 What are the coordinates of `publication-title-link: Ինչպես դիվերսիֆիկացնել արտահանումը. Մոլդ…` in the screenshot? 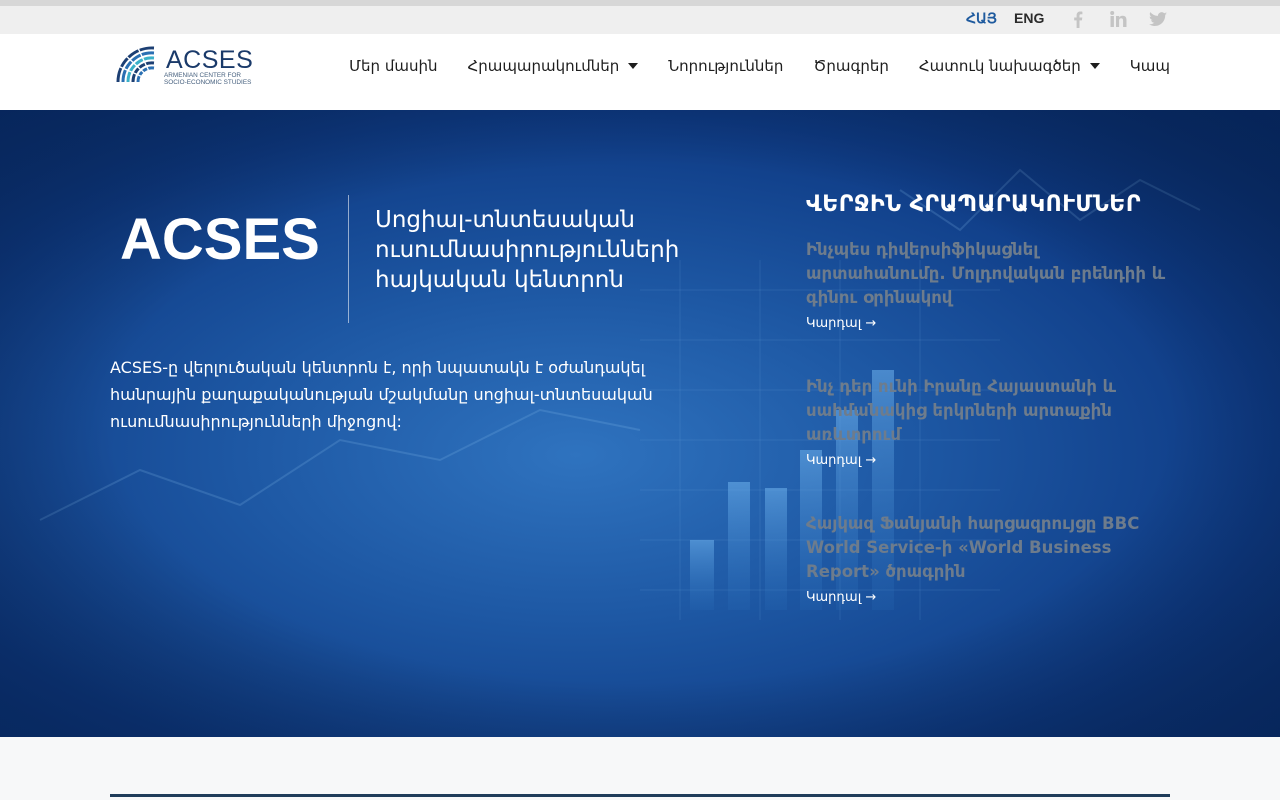 It's located at (986, 274).